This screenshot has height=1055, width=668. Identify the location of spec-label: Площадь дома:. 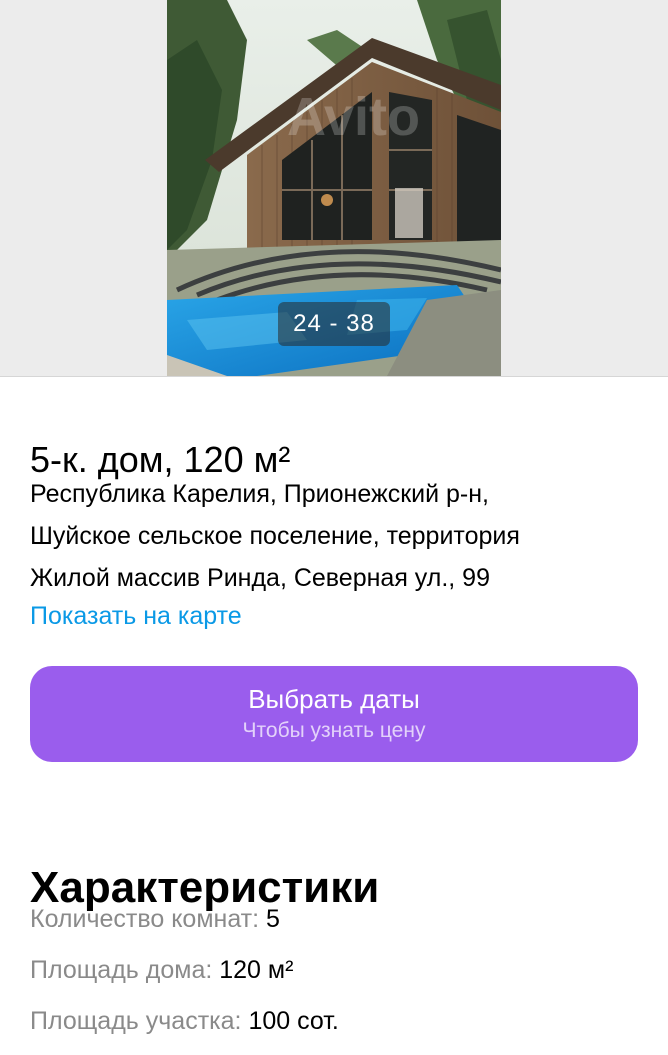
(125, 970).